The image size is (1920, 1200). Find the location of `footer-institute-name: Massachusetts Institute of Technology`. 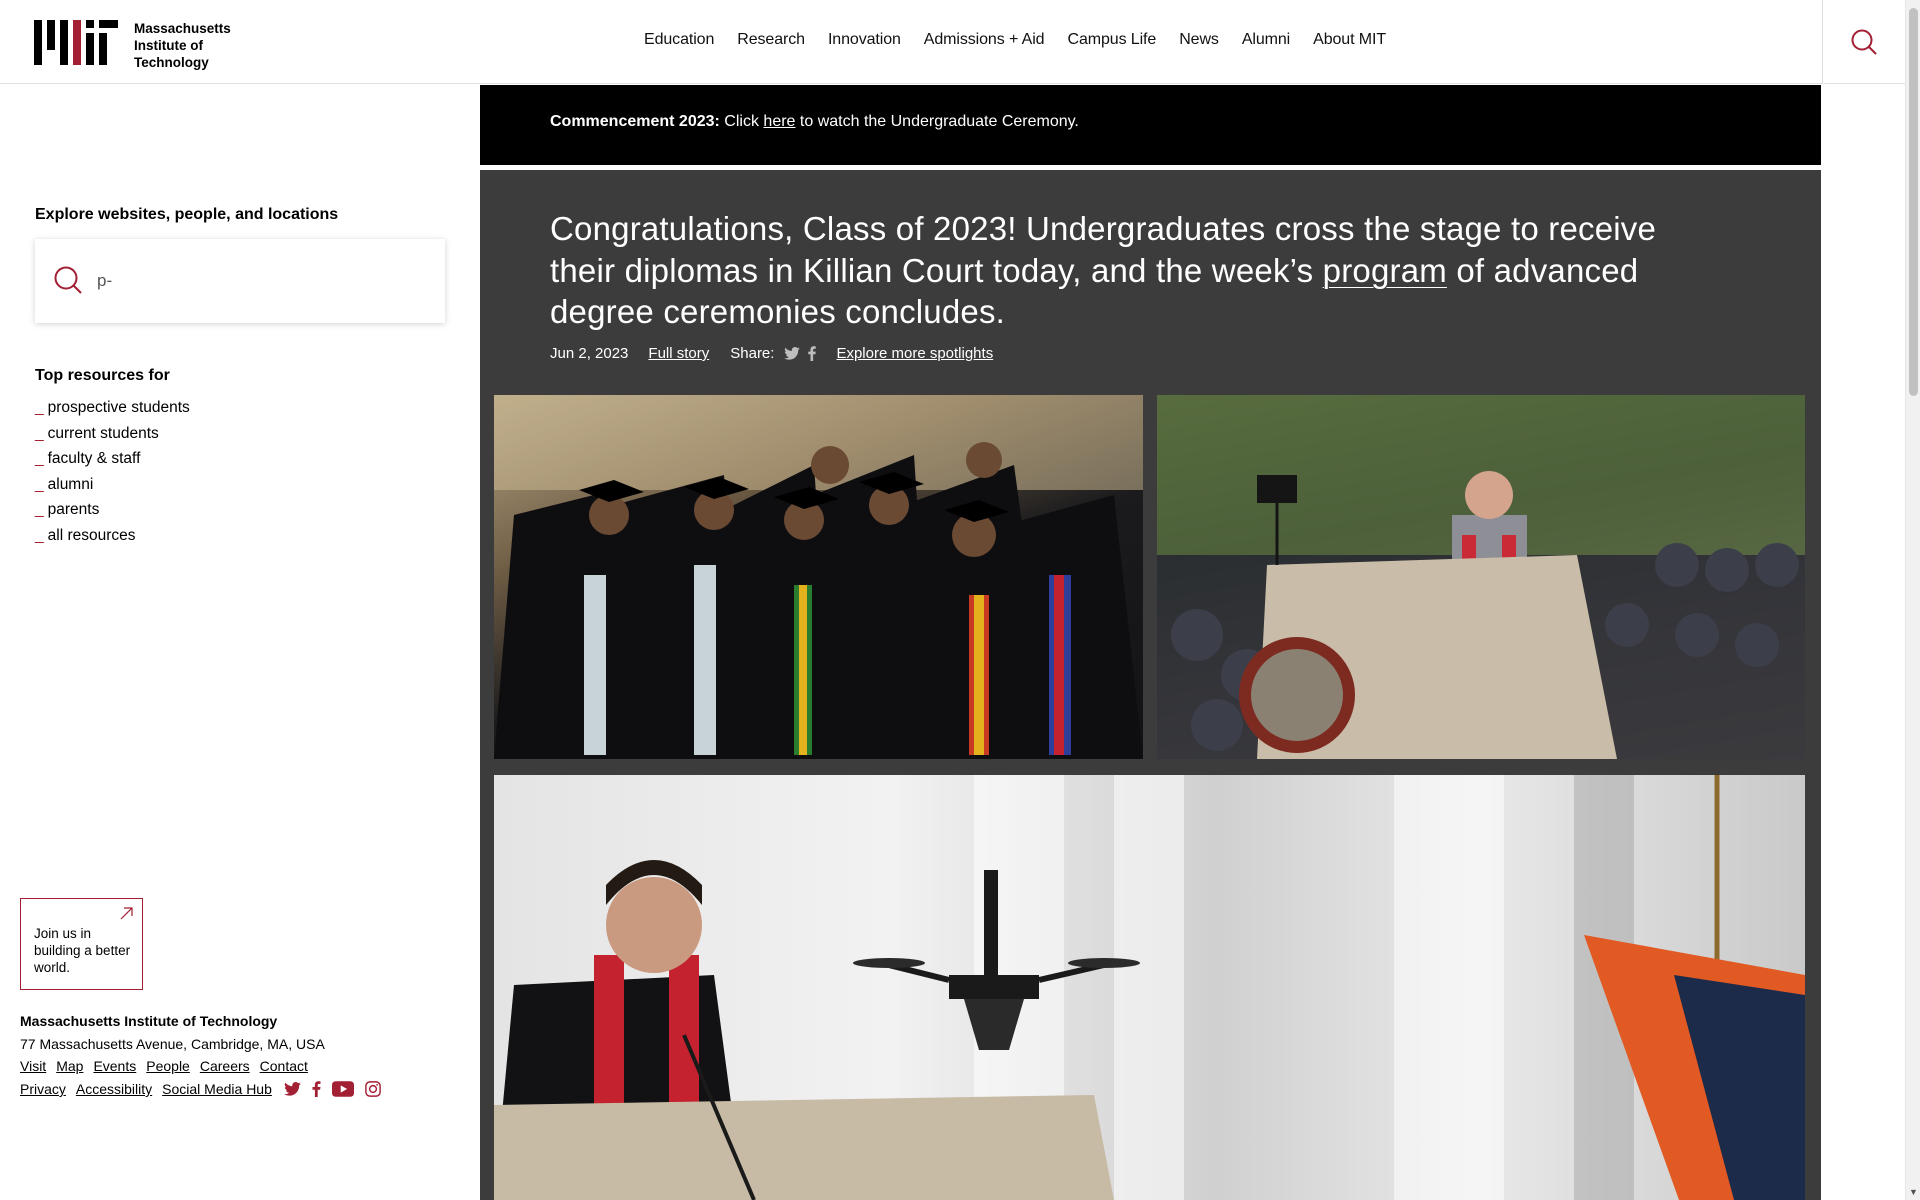

footer-institute-name: Massachusetts Institute of Technology is located at coordinates (149, 1021).